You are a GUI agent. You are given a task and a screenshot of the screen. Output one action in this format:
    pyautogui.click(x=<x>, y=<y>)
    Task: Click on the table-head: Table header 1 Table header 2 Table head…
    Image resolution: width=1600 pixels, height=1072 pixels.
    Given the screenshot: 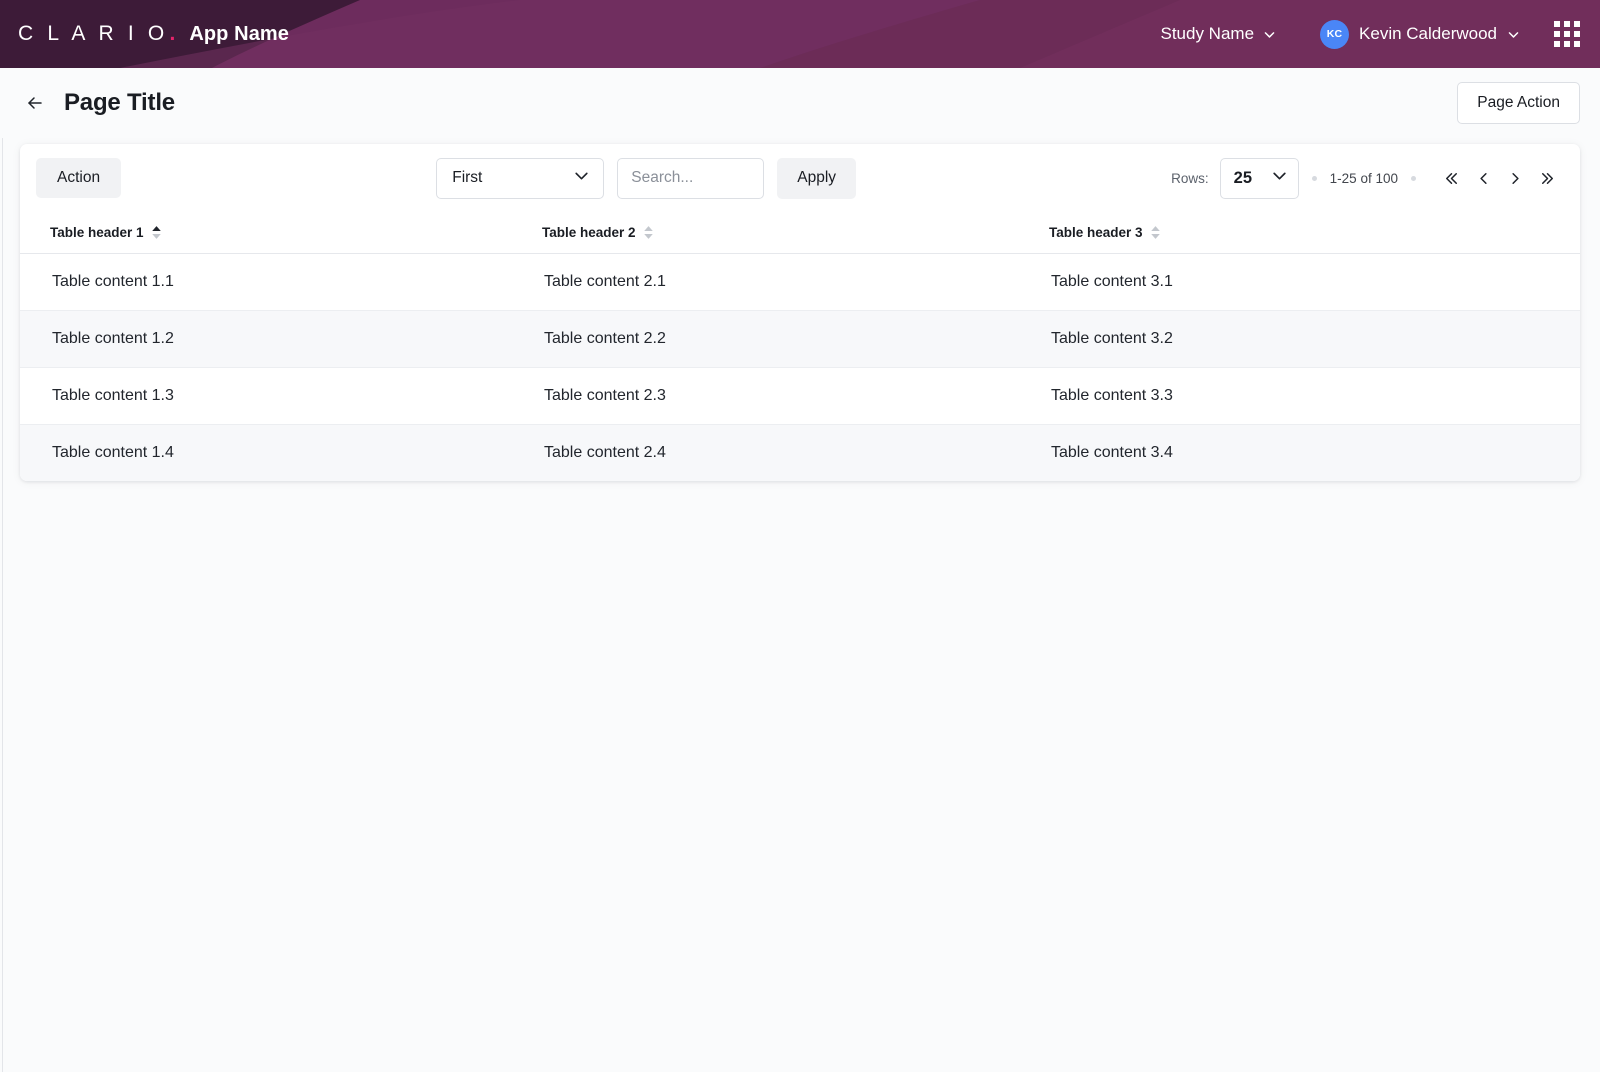 What is the action you would take?
    pyautogui.click(x=800, y=233)
    